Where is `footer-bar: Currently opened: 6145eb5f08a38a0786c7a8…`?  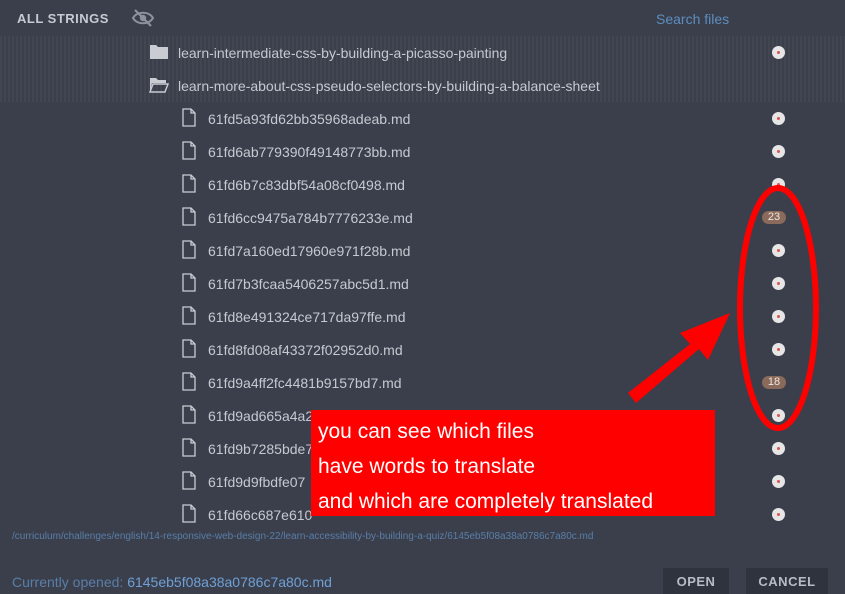 footer-bar: Currently opened: 6145eb5f08a38a0786c7a8… is located at coordinates (422, 577).